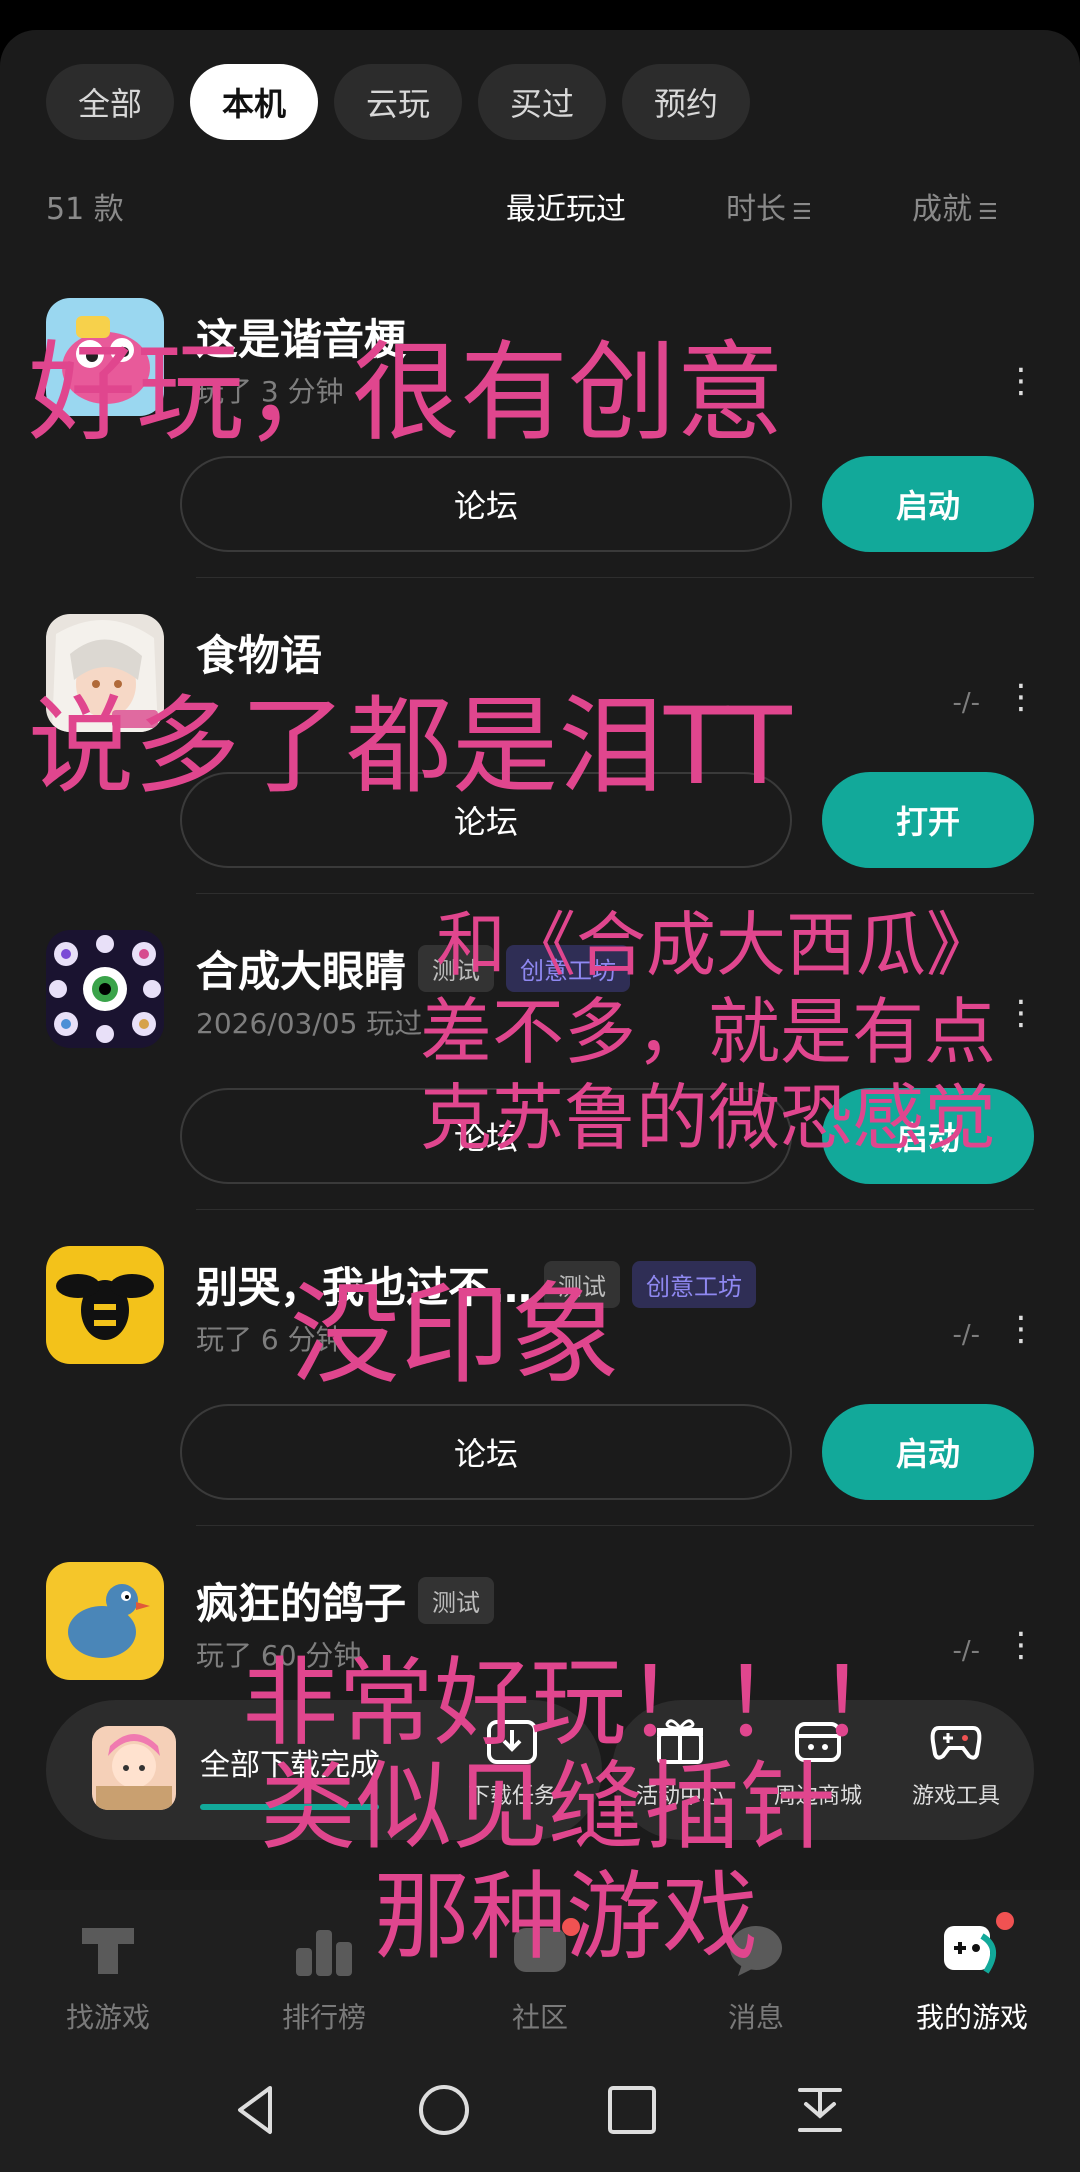 The width and height of the screenshot is (1080, 2172). I want to click on quick-actions-pill: 活动中心 周边商城 游戏工具, so click(823, 1770).